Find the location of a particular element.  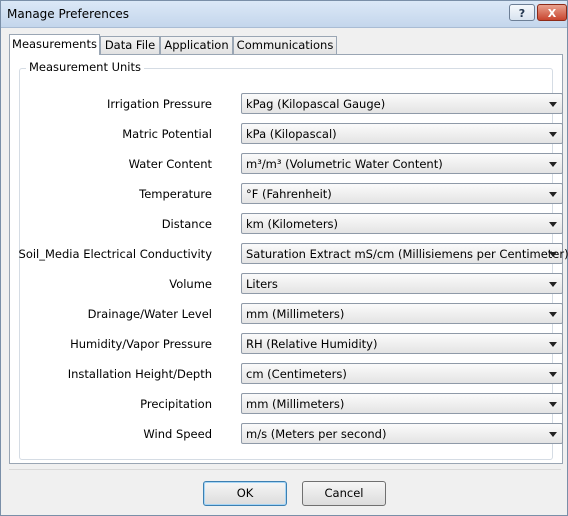

irrigation-pressure-value: kPag (Kilopascal Gauge) is located at coordinates (316, 104).